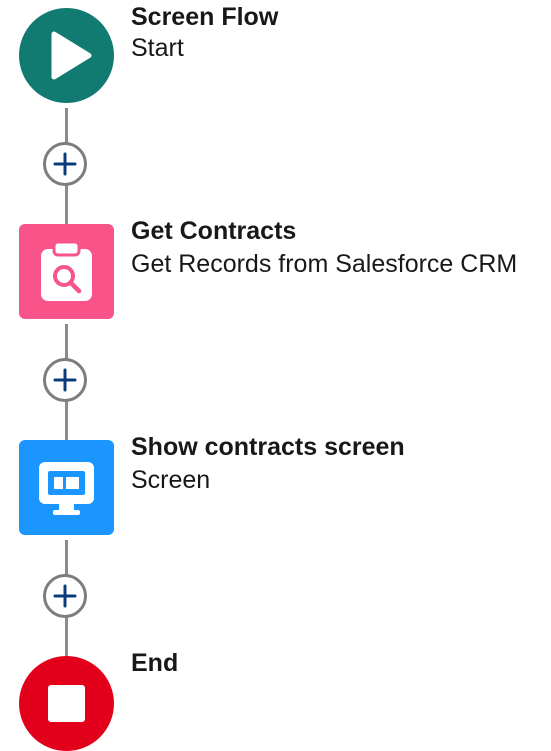  Describe the element at coordinates (268, 447) in the screenshot. I see `show-contracts-node-title: Show contracts screen` at that location.